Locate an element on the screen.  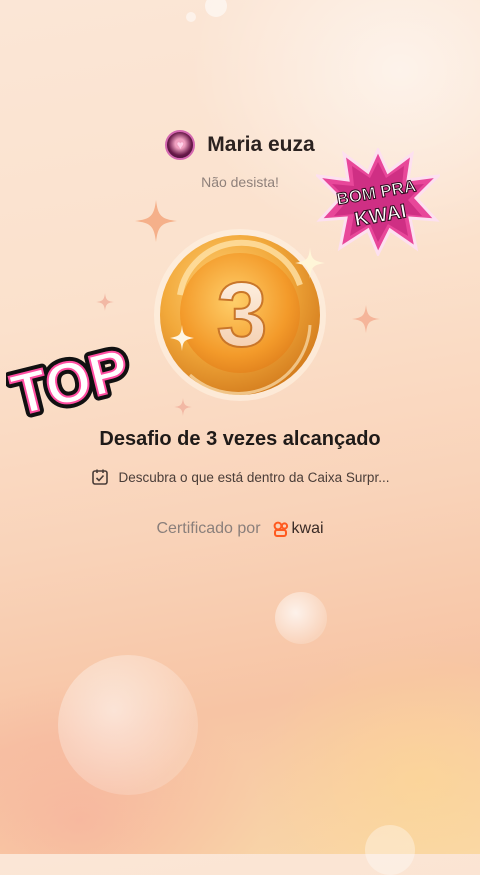
certificate-label: Certificado por is located at coordinates (208, 528).